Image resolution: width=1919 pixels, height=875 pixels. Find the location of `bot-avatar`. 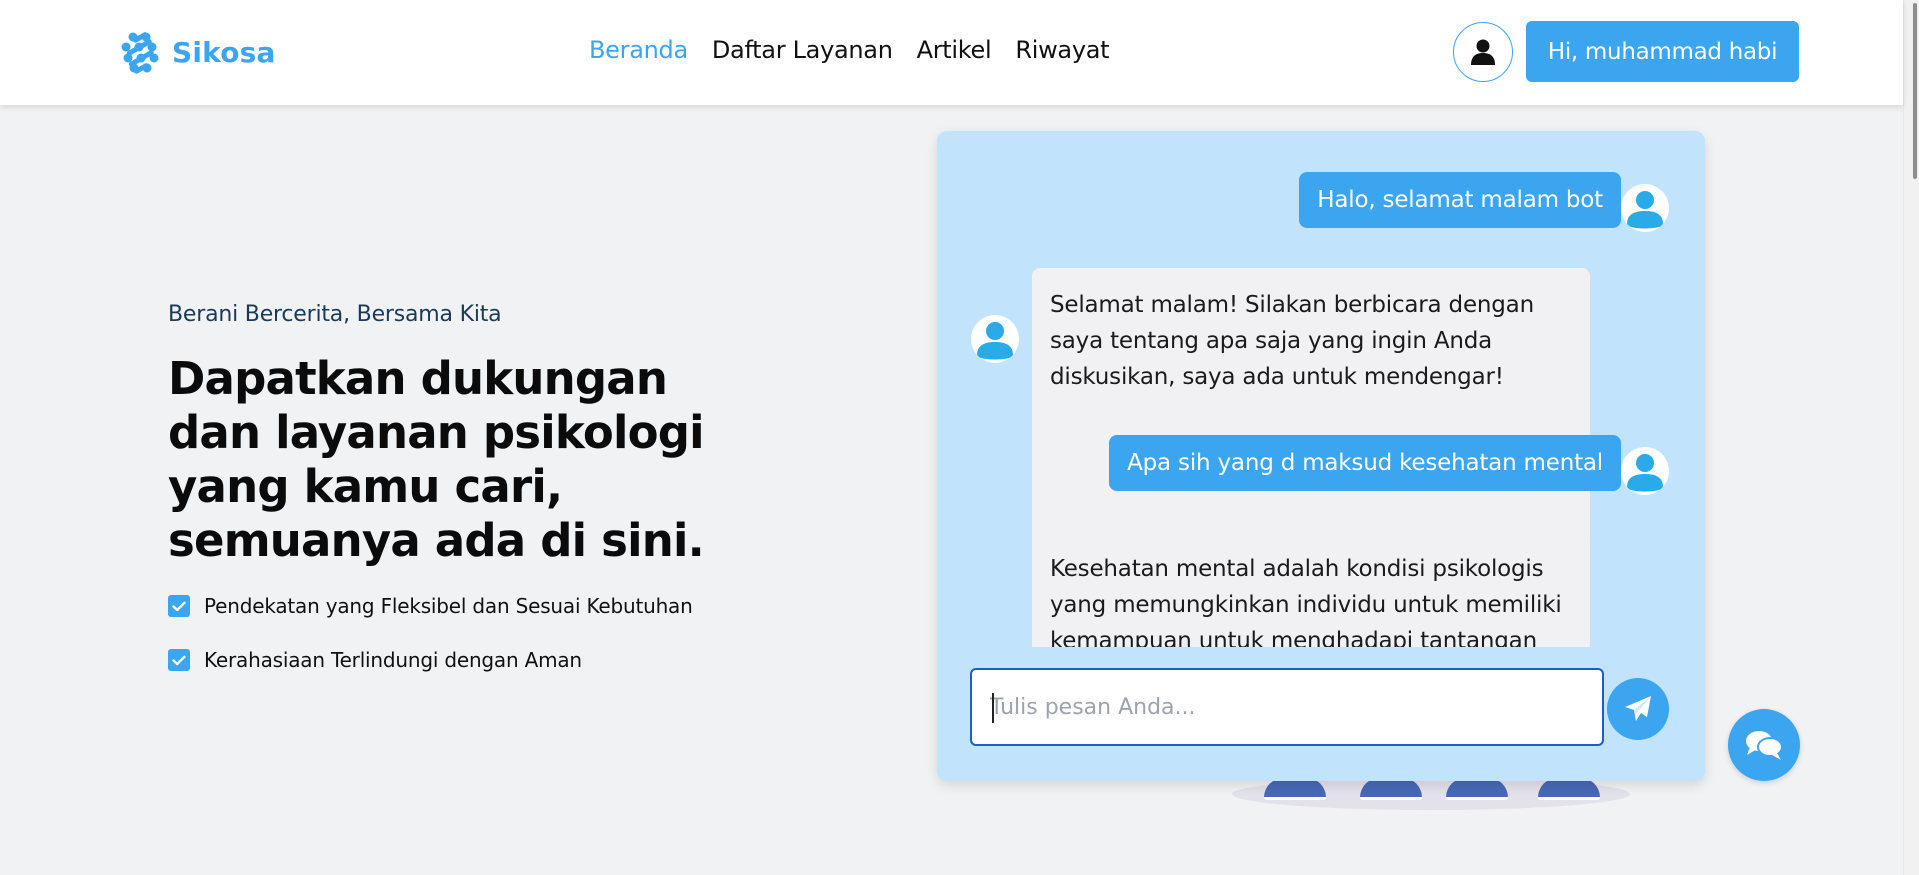

bot-avatar is located at coordinates (995, 339).